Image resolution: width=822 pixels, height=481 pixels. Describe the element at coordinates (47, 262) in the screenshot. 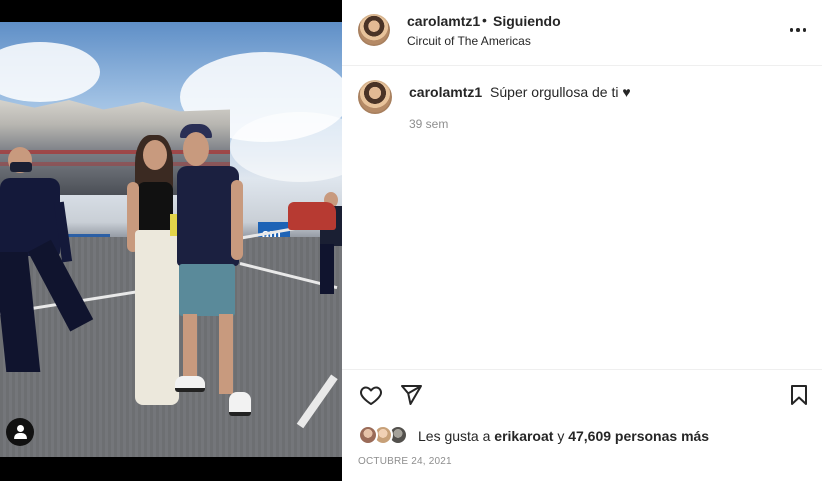

I see `person-mechanic` at that location.